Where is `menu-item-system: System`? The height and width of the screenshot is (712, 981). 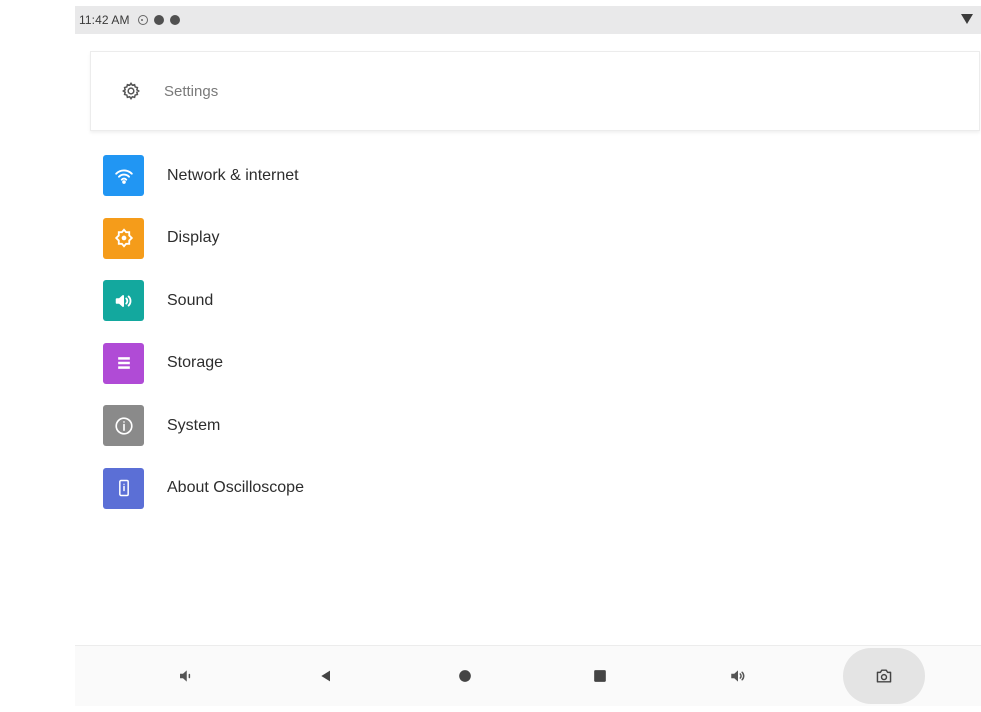
menu-item-system: System is located at coordinates (203, 425).